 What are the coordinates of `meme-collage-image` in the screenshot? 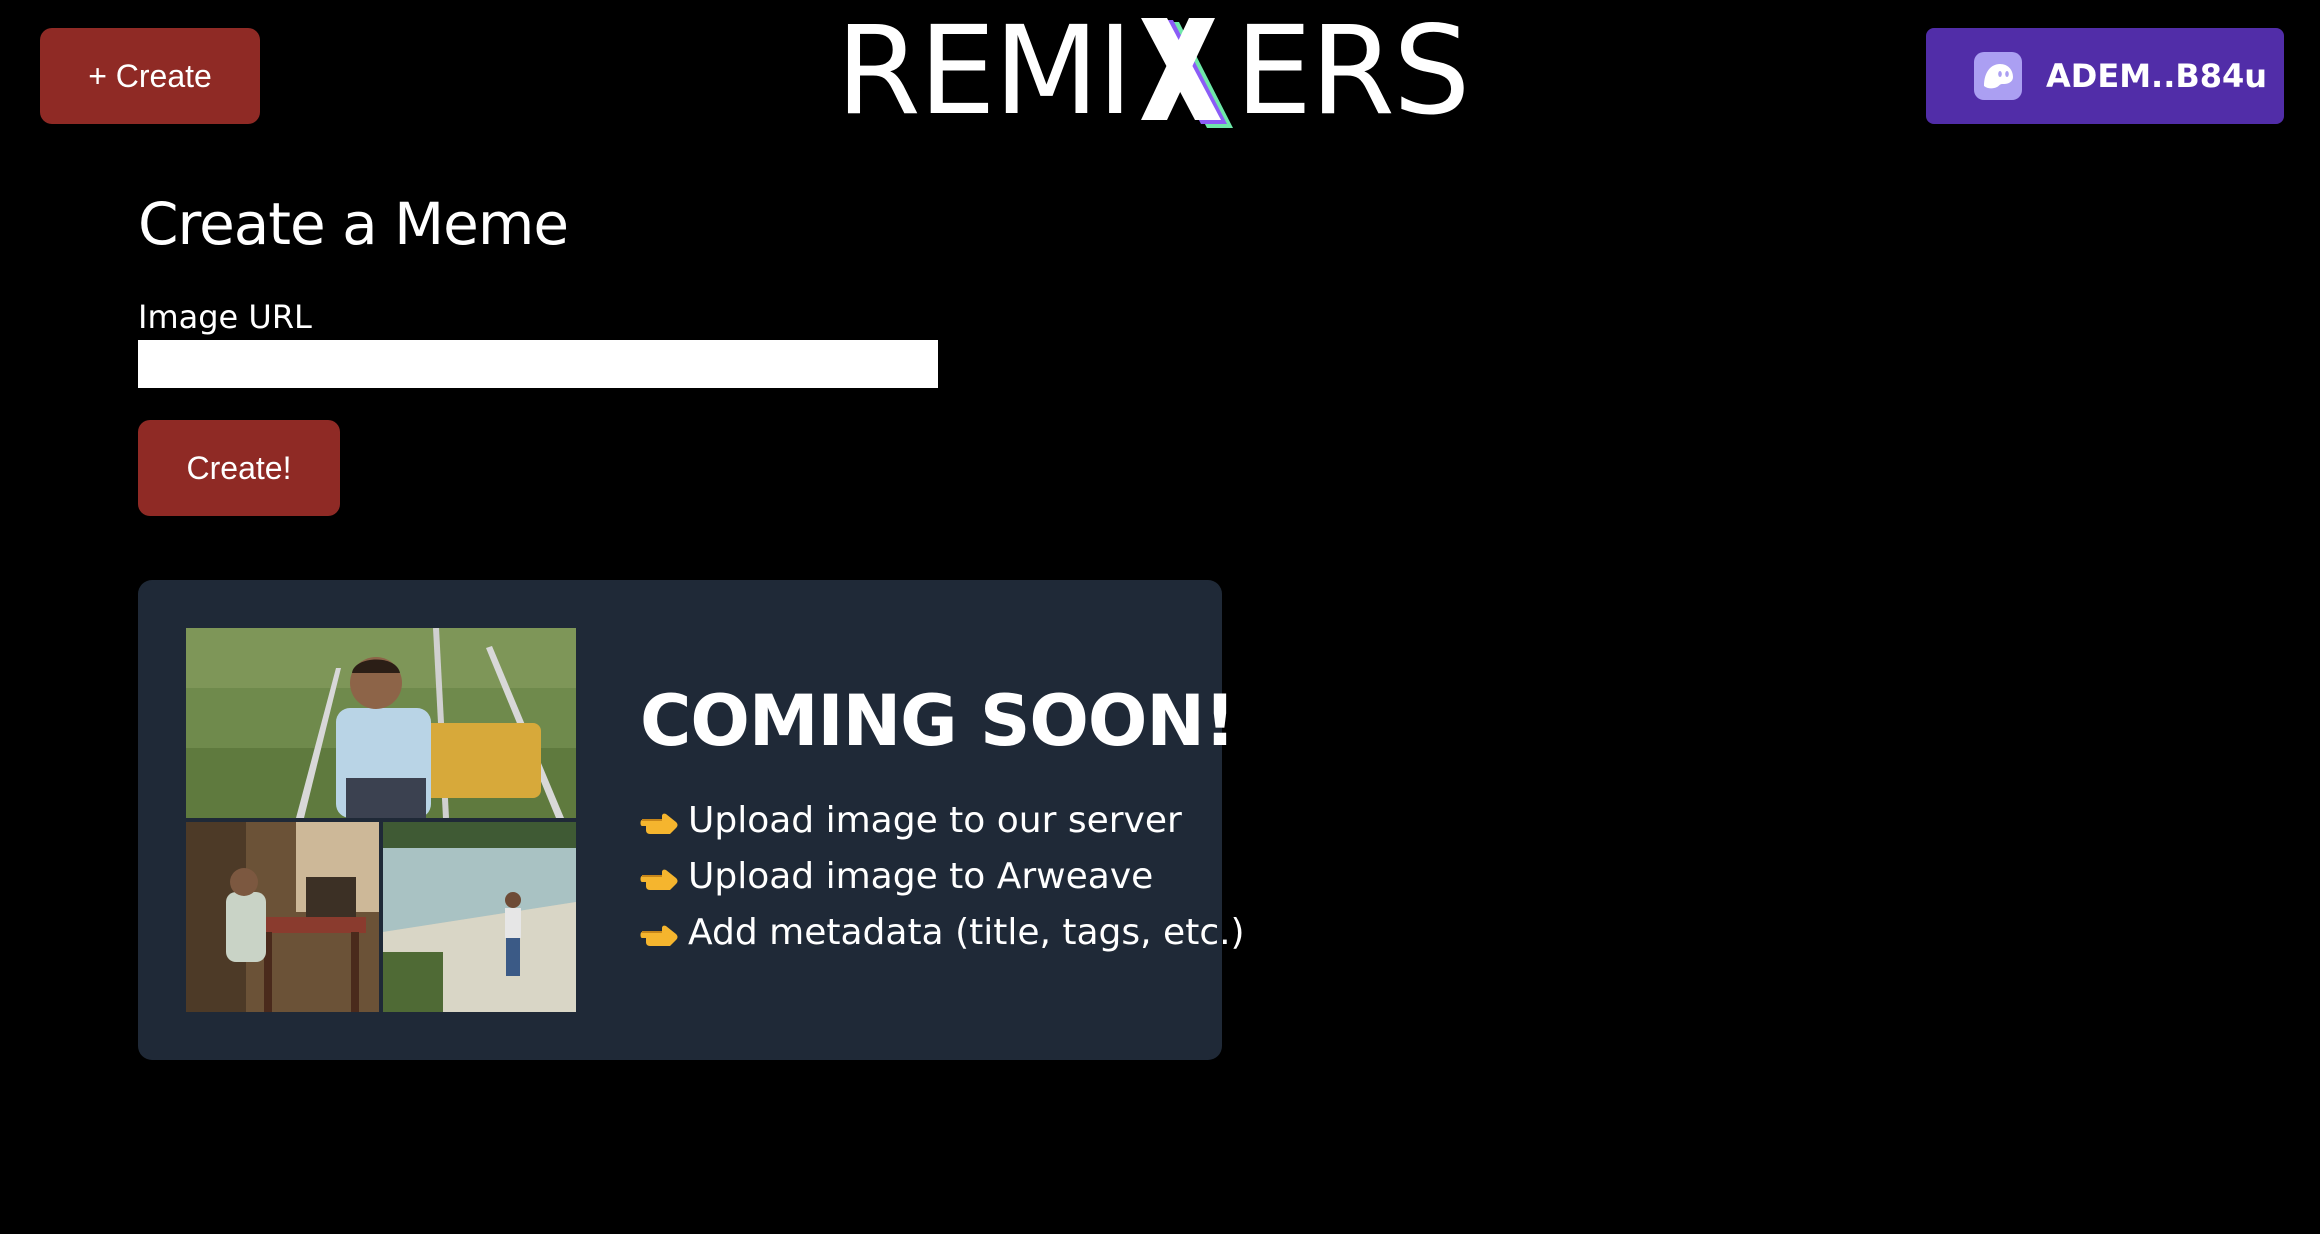 It's located at (381, 820).